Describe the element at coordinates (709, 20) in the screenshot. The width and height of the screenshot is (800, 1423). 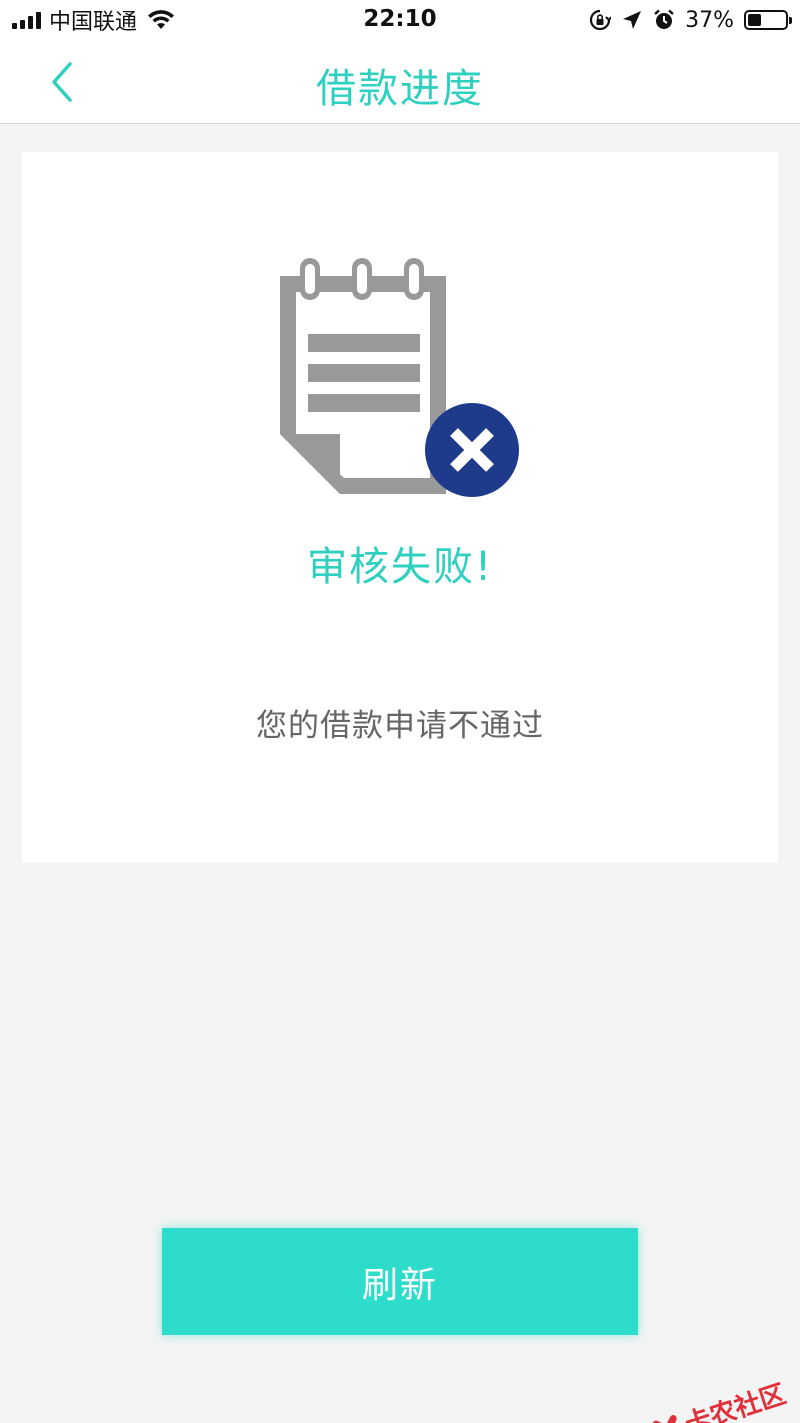
I see `battery-percentage: 37%` at that location.